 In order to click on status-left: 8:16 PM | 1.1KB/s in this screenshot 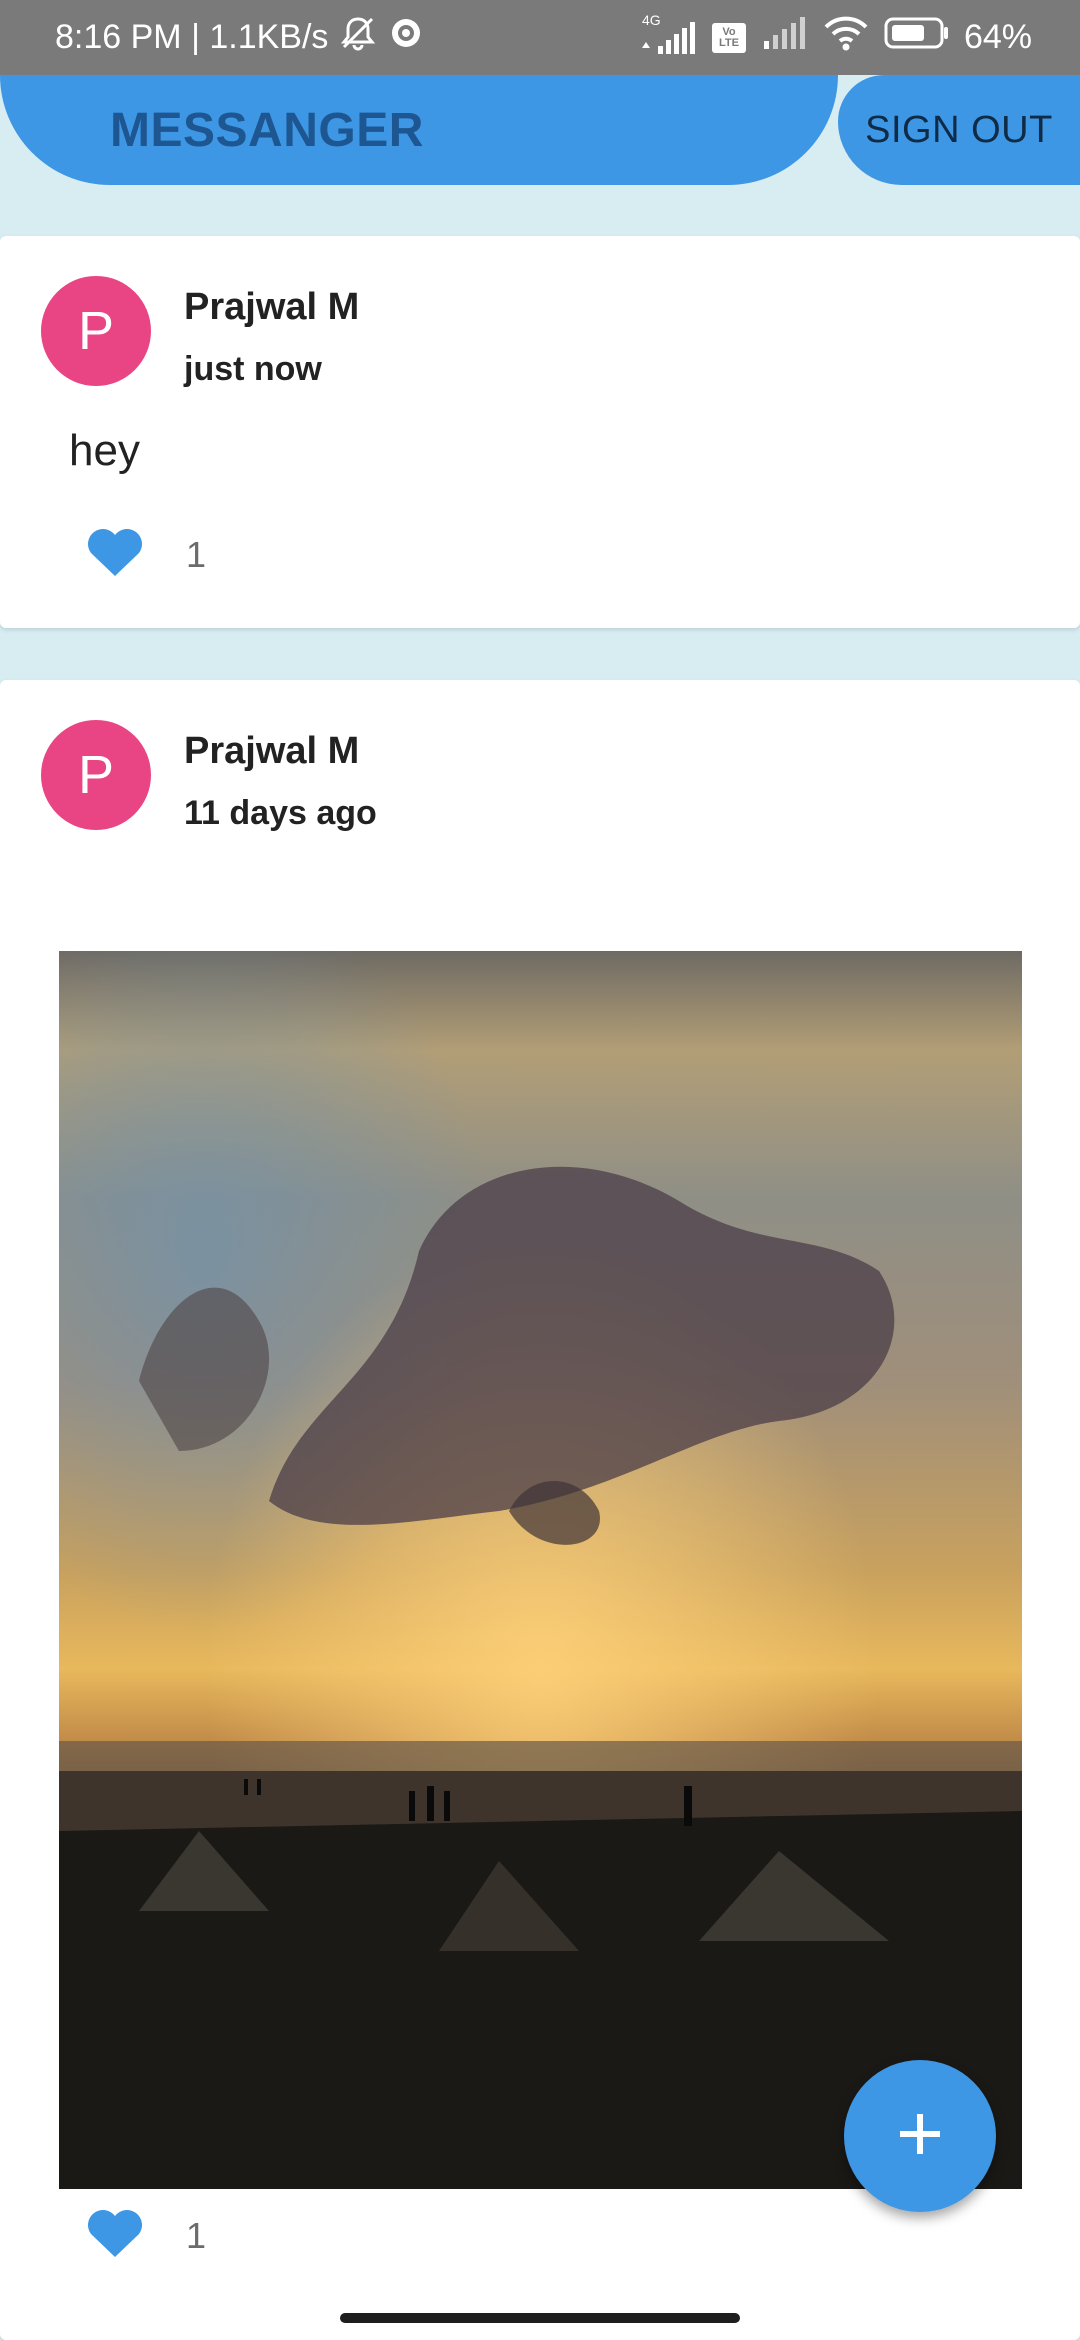, I will do `click(239, 37)`.